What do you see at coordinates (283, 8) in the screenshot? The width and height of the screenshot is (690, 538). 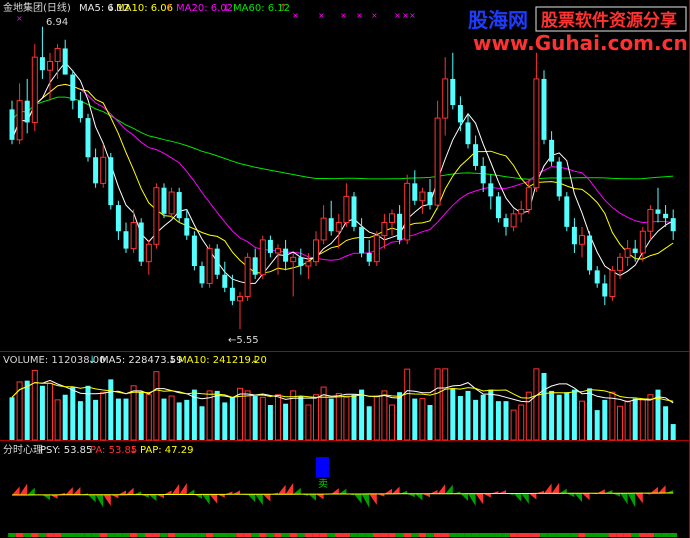 I see `ma60-arrow-icon: ↑` at bounding box center [283, 8].